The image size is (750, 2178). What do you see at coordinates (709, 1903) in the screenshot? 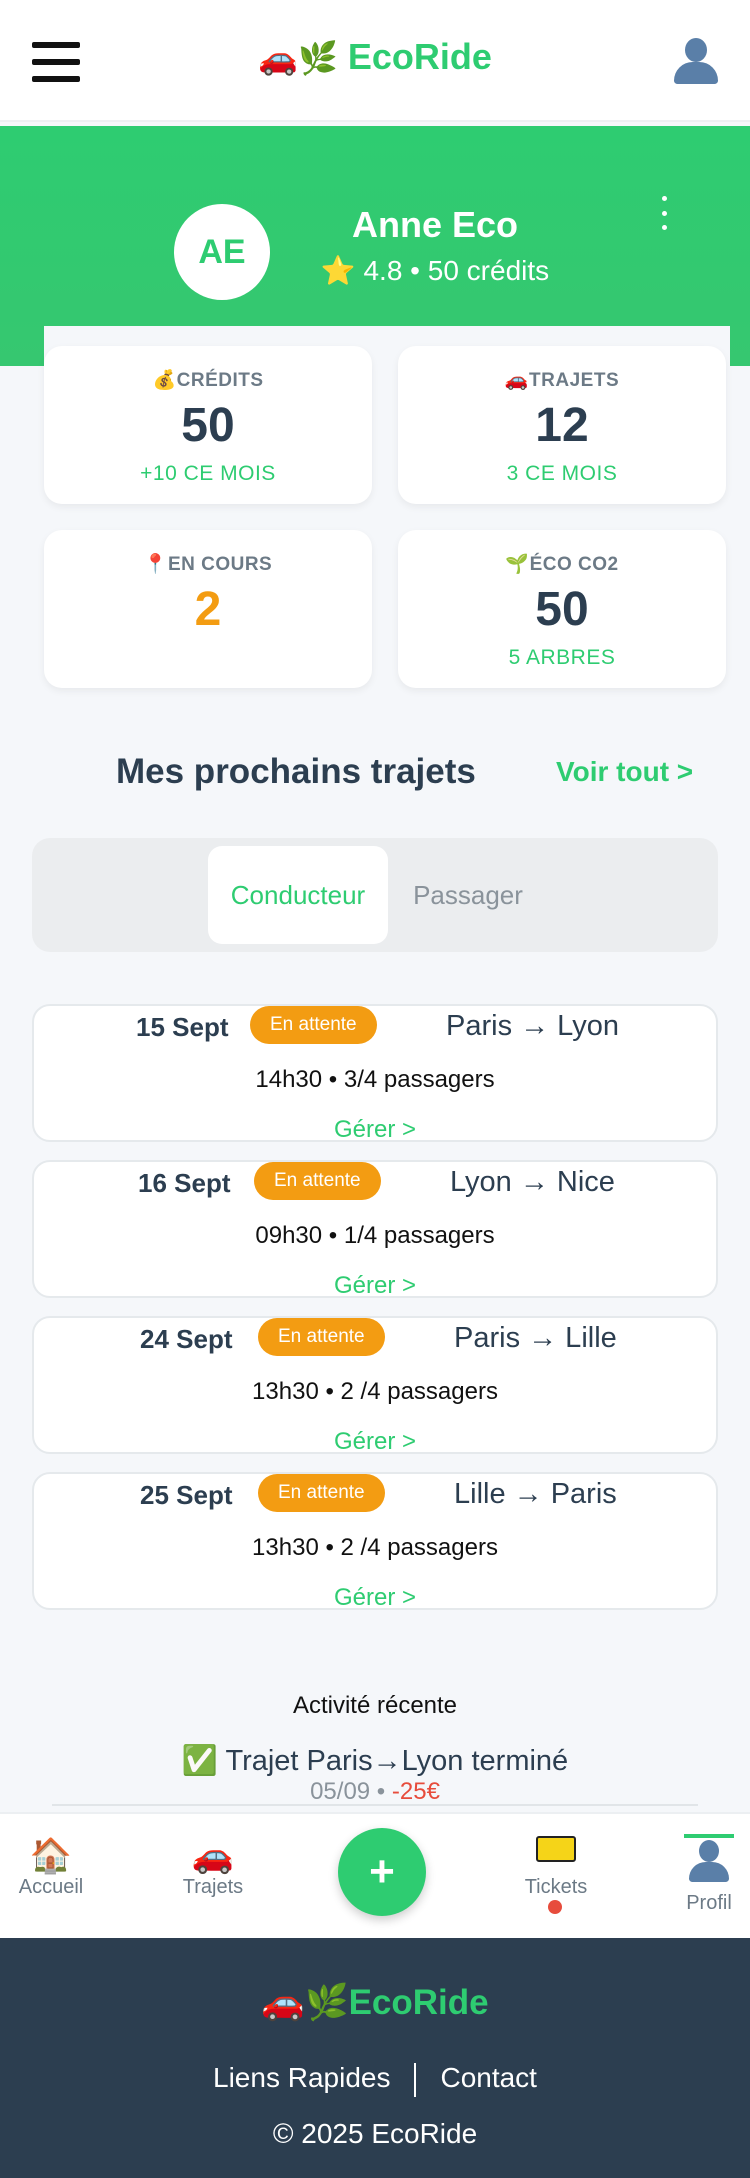
I see `nav-profile-label: Profil` at bounding box center [709, 1903].